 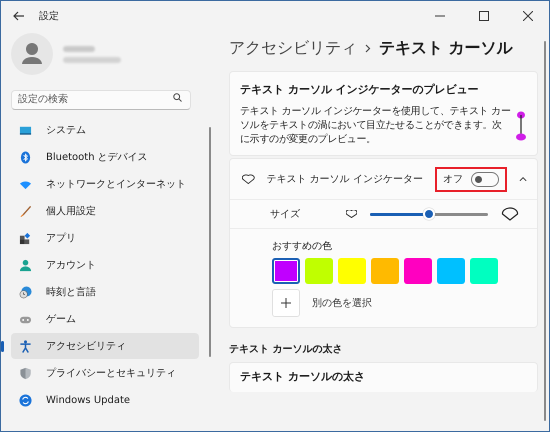 What do you see at coordinates (105, 265) in the screenshot?
I see `sidebar-item: アカウント` at bounding box center [105, 265].